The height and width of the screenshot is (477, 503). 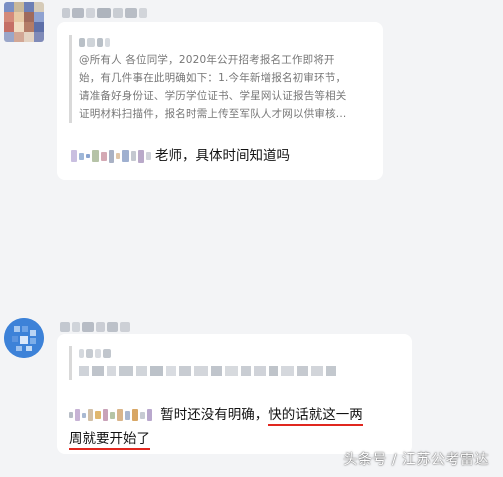 I want to click on reply-line-2: 暂时还没有明确，快的话就这一两 周就要开始了, so click(x=234, y=427).